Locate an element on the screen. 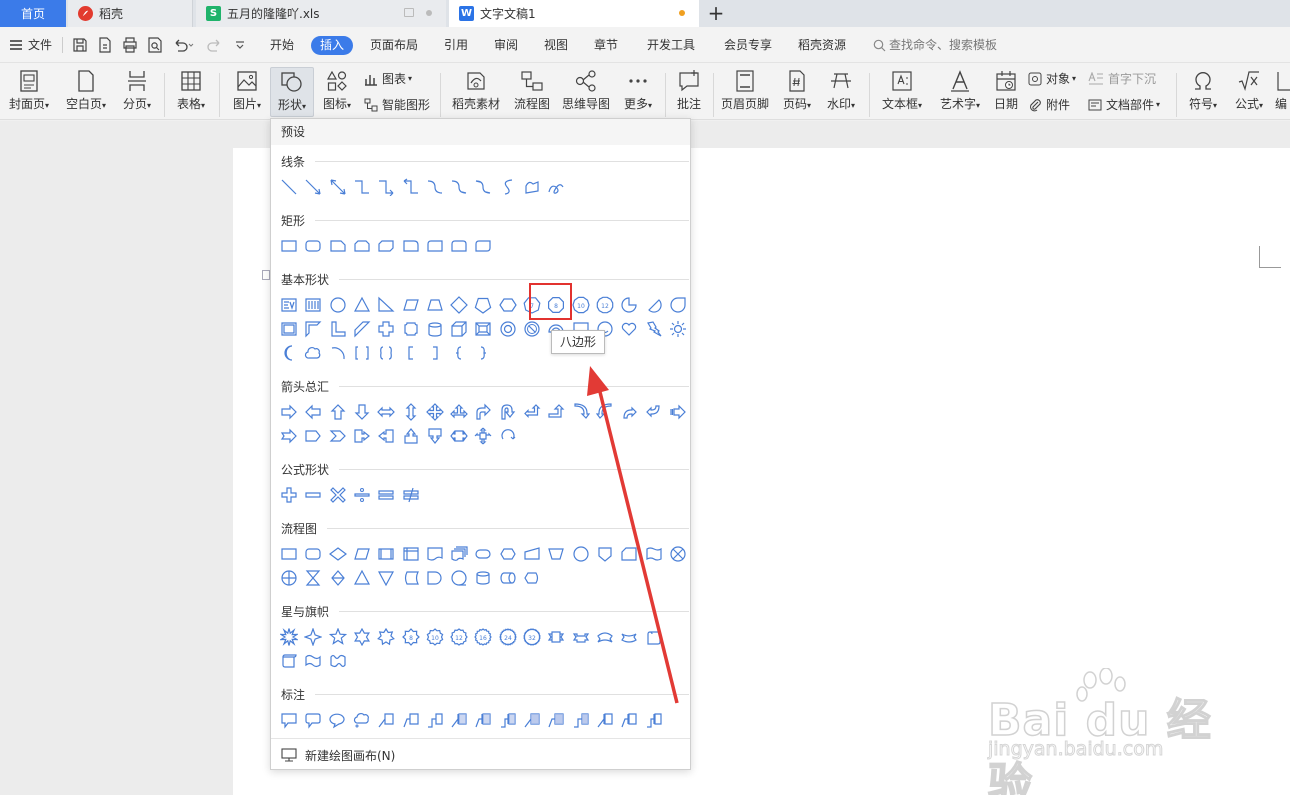  alternate-process-shape is located at coordinates (313, 554).